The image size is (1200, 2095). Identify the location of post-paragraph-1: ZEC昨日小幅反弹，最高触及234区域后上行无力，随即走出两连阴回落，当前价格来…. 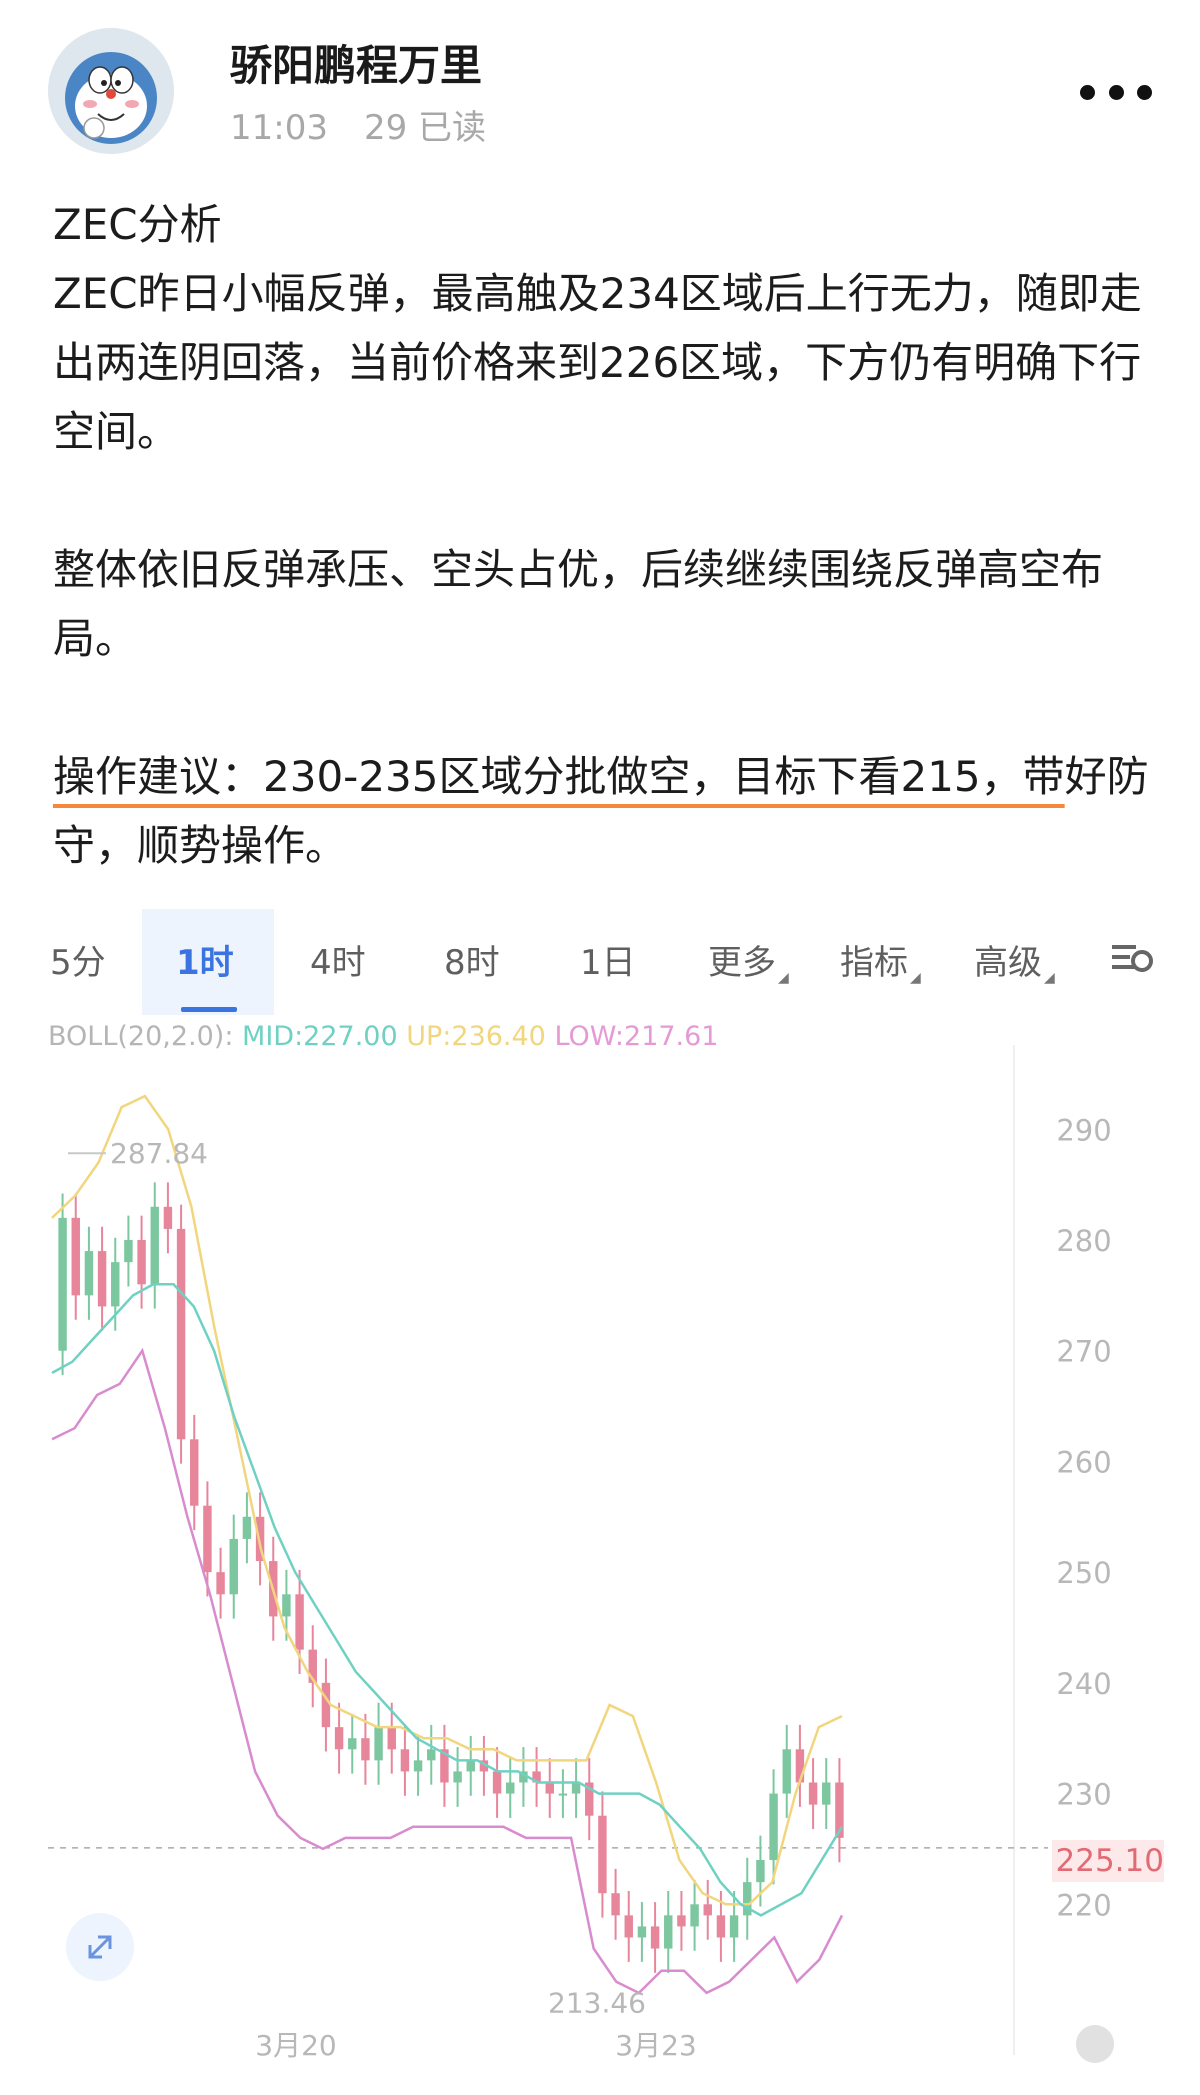
(597, 362).